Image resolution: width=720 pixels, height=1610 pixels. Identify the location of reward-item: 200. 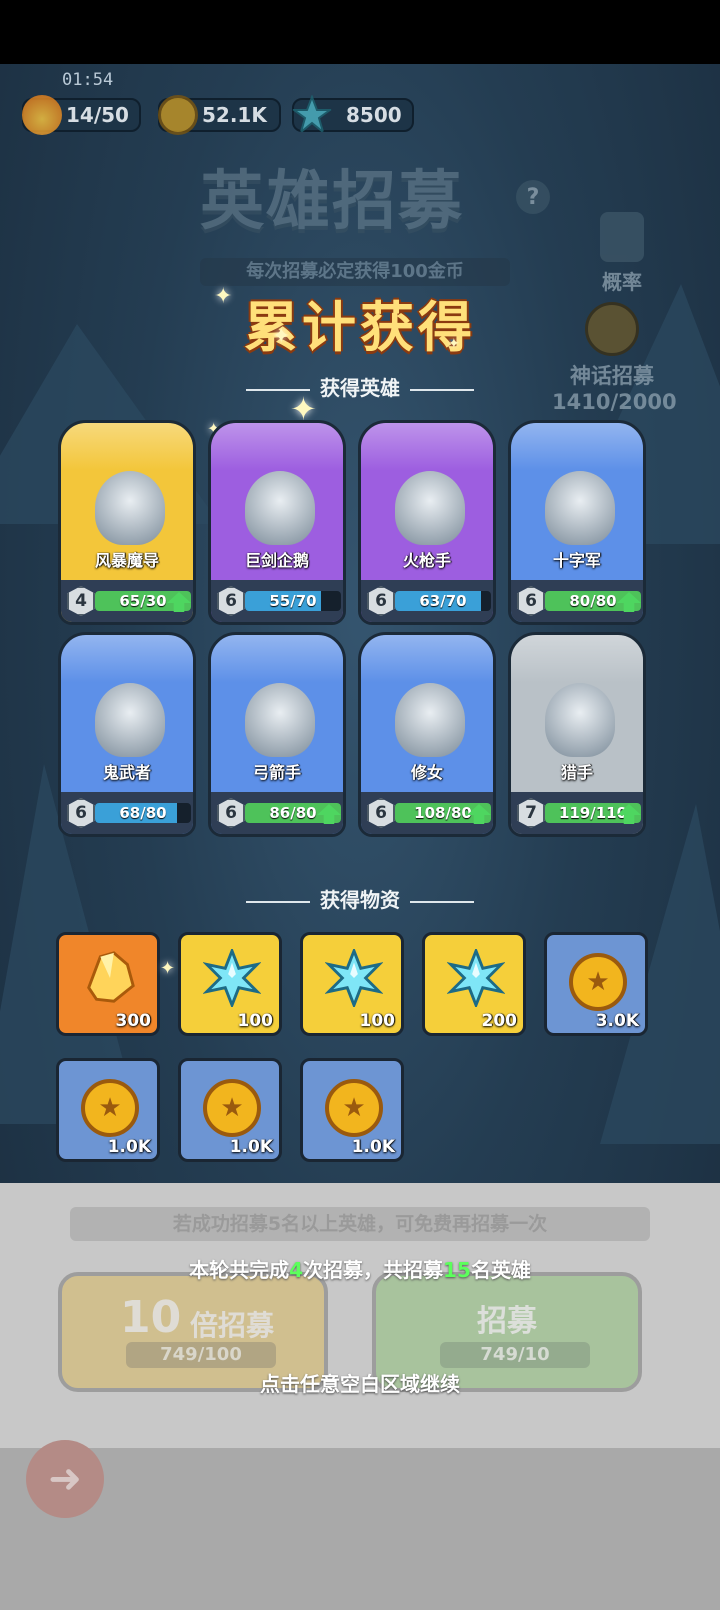
(474, 984).